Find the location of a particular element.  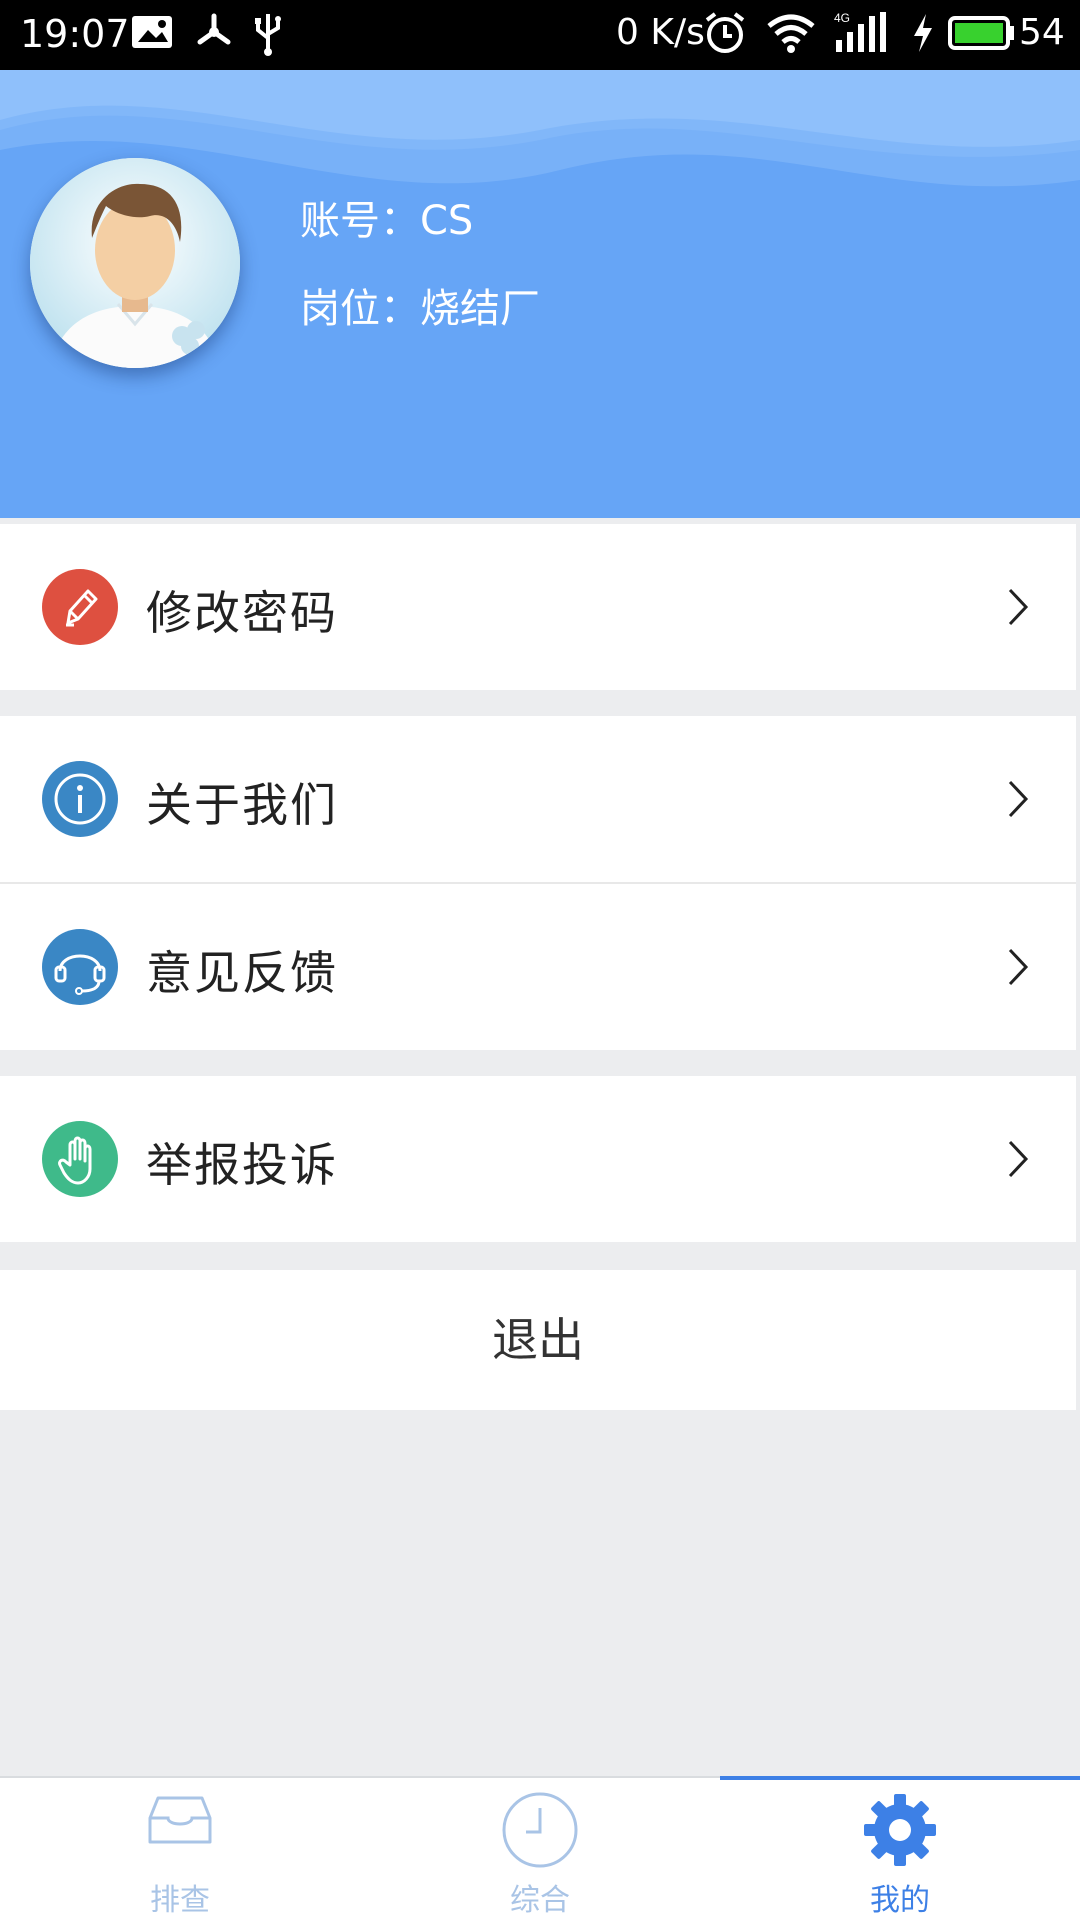

menu-item-label: 意见反馈 is located at coordinates (242, 973).